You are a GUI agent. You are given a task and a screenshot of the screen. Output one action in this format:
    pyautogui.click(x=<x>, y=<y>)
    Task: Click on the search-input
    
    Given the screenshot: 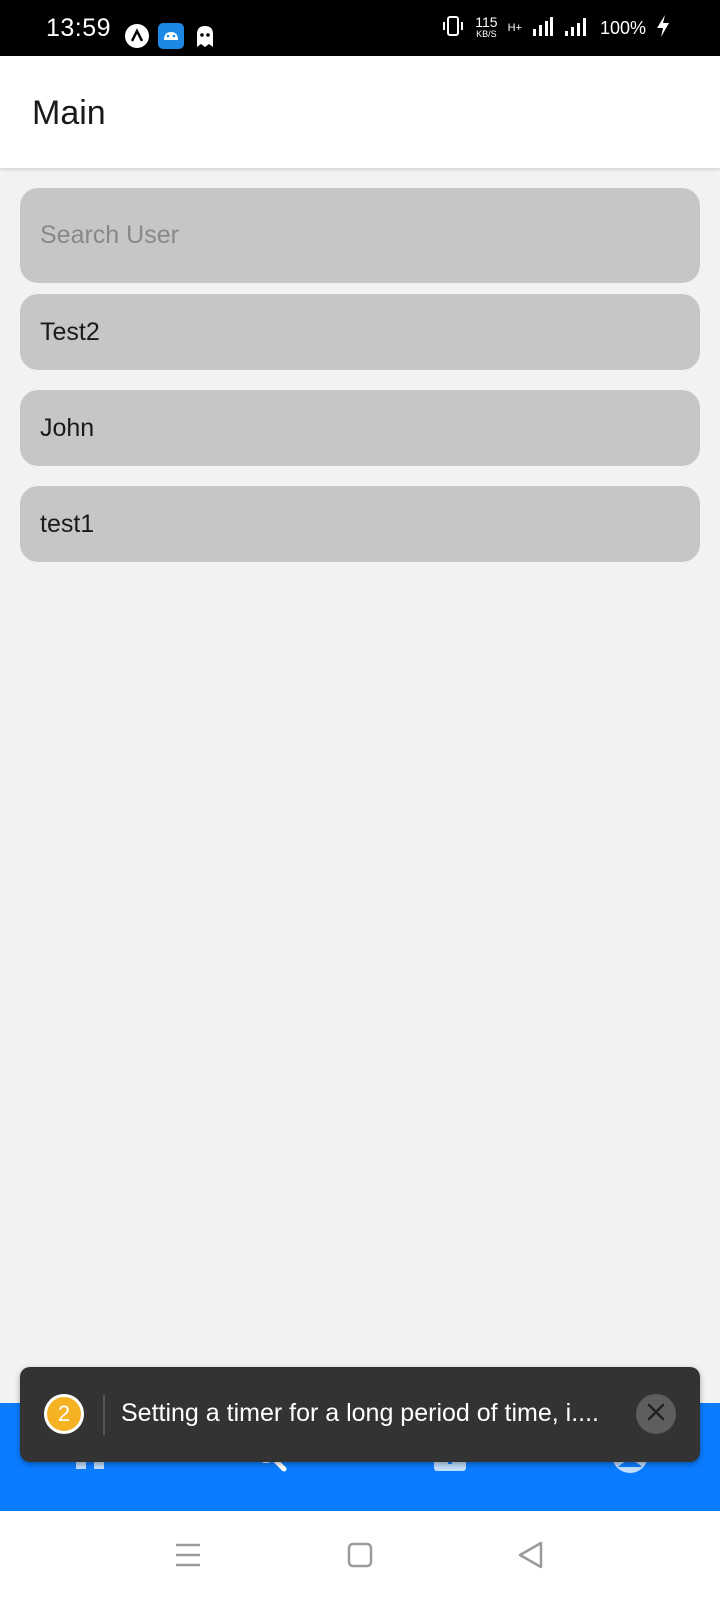 What is the action you would take?
    pyautogui.click(x=360, y=235)
    